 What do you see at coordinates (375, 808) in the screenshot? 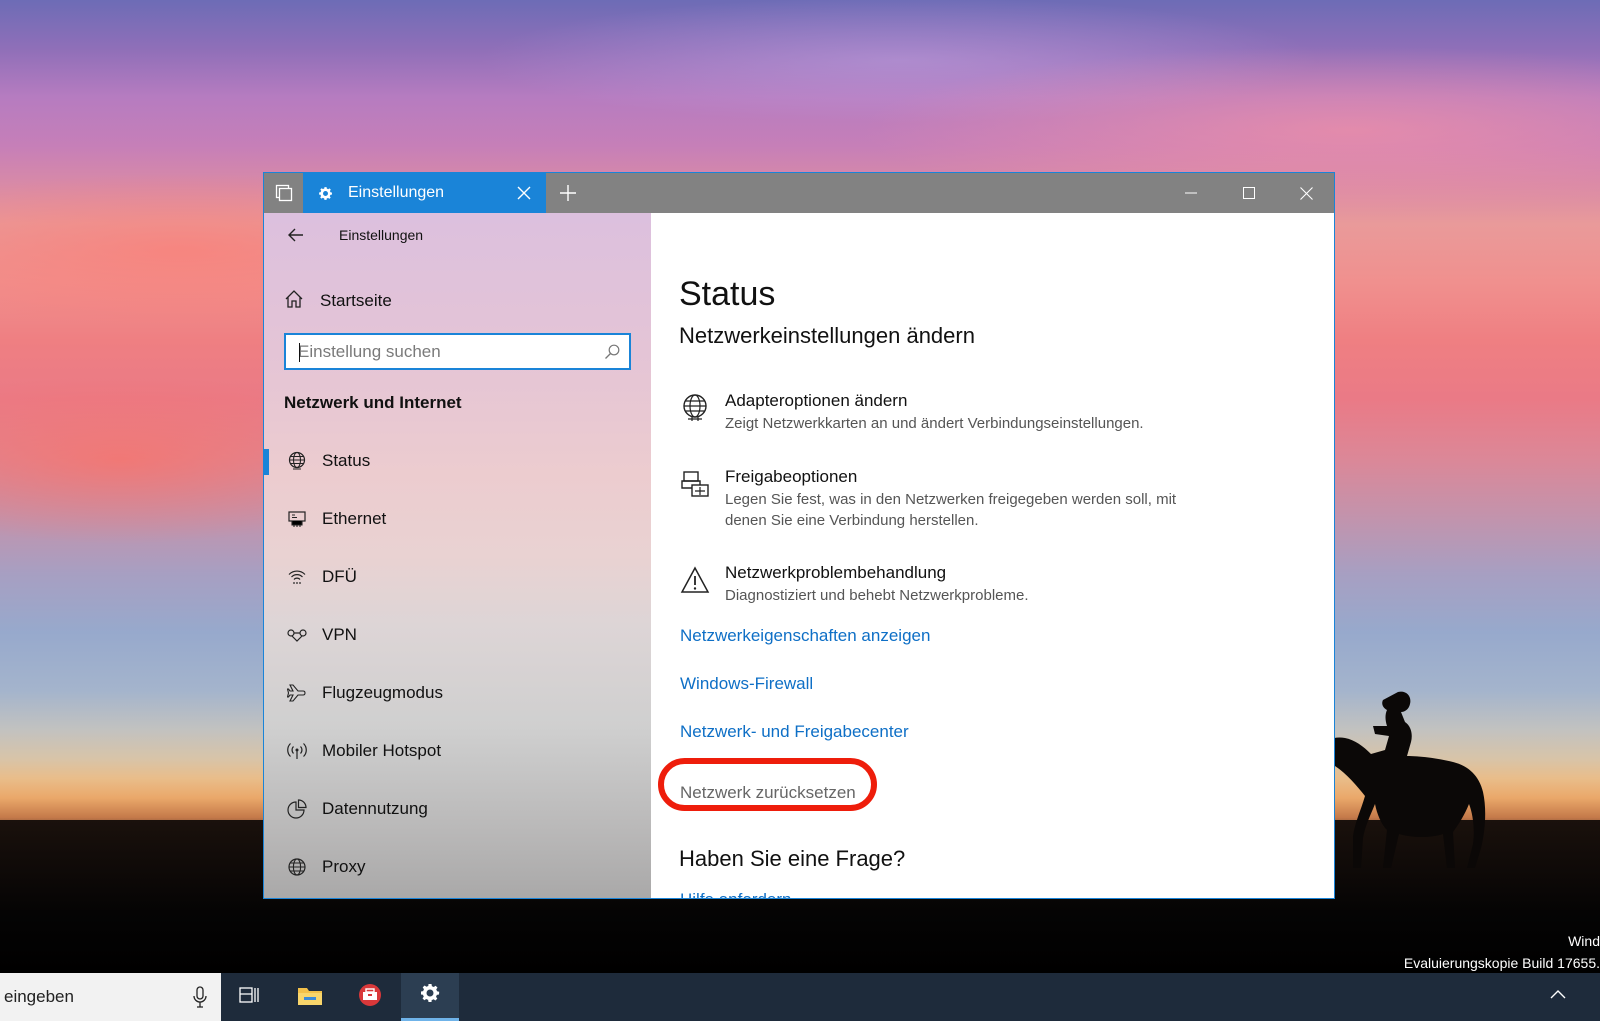
I see `sidebar-item-label: Datennutzung` at bounding box center [375, 808].